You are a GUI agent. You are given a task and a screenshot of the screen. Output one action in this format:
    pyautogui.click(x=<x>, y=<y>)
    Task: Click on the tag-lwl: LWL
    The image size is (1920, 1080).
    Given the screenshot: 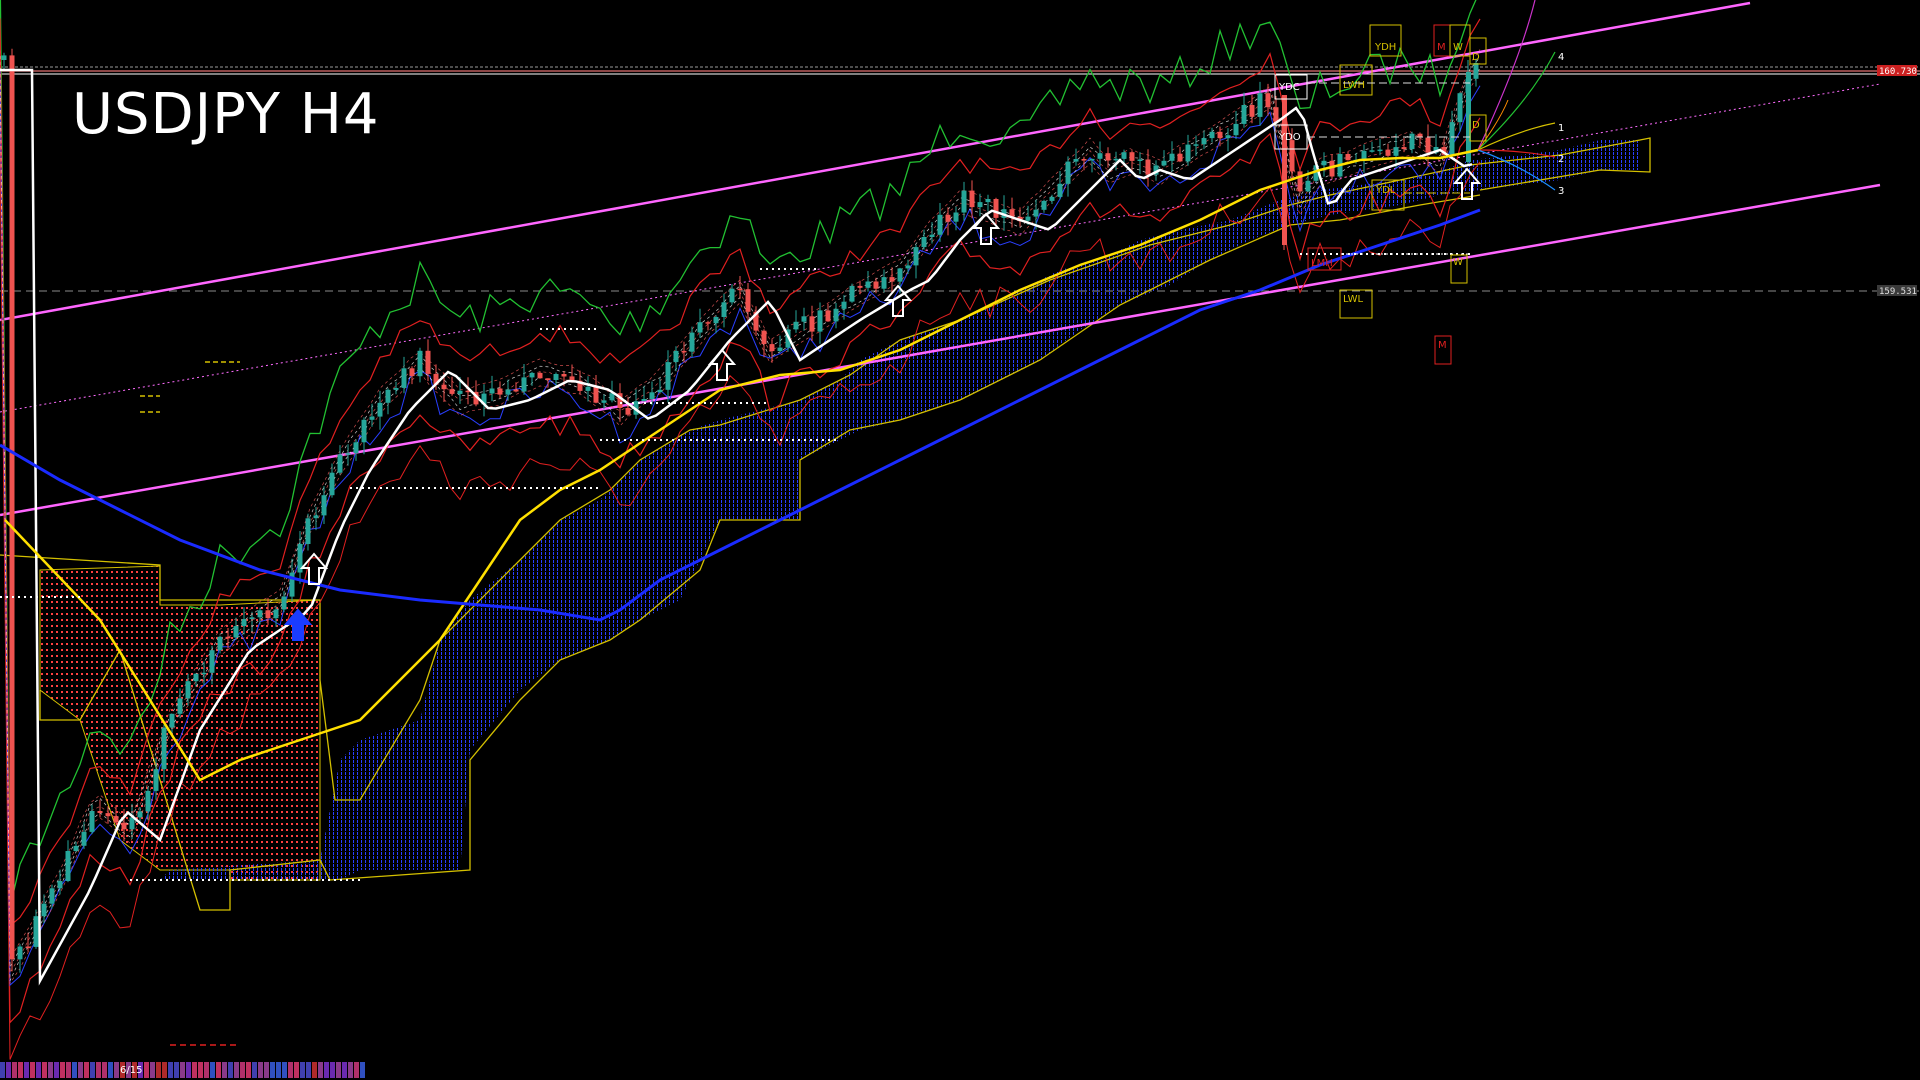 What is the action you would take?
    pyautogui.click(x=1353, y=299)
    